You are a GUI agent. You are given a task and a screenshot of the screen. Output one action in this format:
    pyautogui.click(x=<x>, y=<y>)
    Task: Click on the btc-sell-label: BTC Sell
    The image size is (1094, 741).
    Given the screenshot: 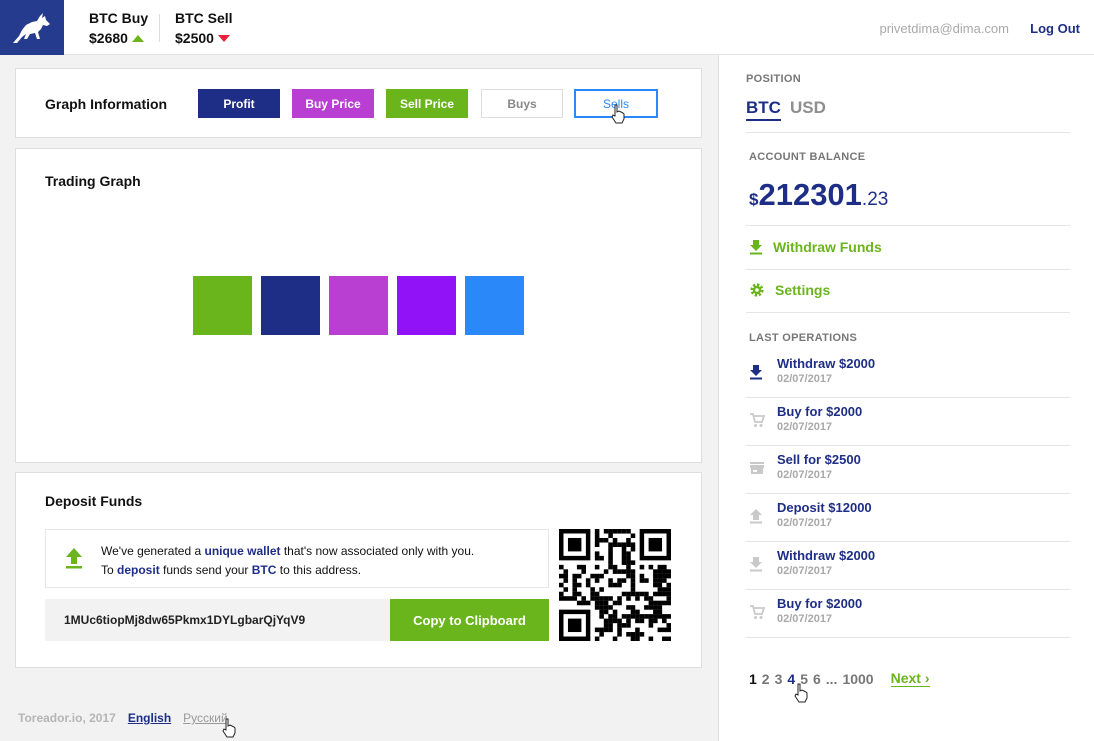 What is the action you would take?
    pyautogui.click(x=204, y=18)
    